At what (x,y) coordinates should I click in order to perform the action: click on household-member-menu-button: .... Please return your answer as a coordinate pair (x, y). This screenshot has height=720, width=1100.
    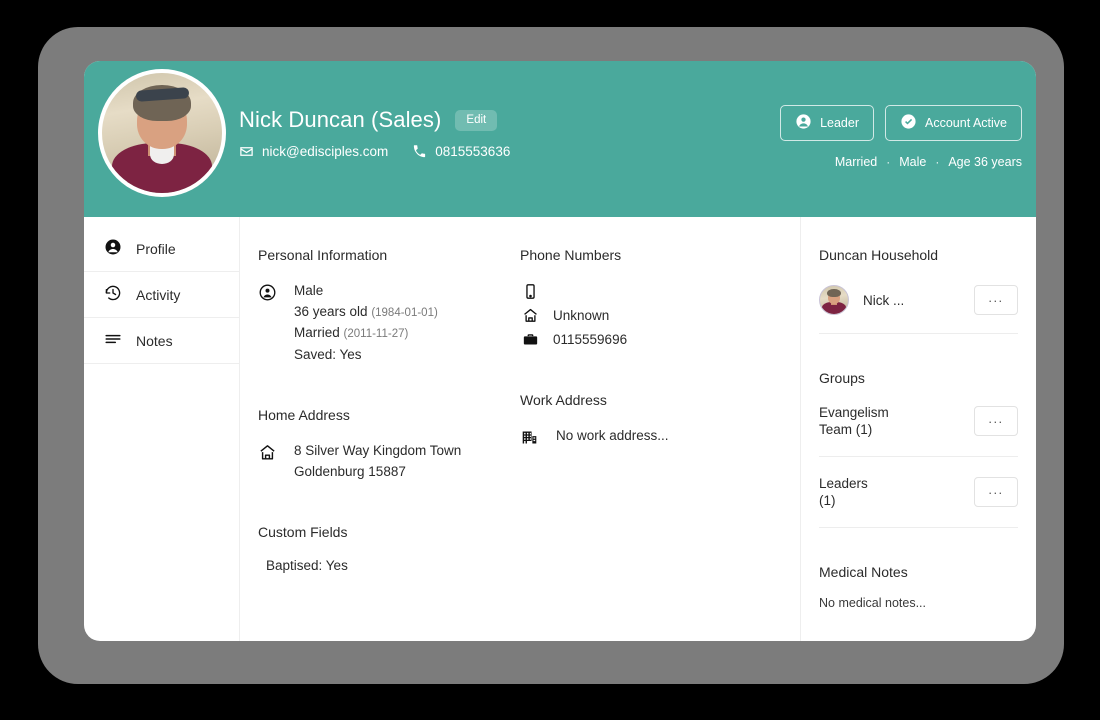
    Looking at the image, I should click on (996, 300).